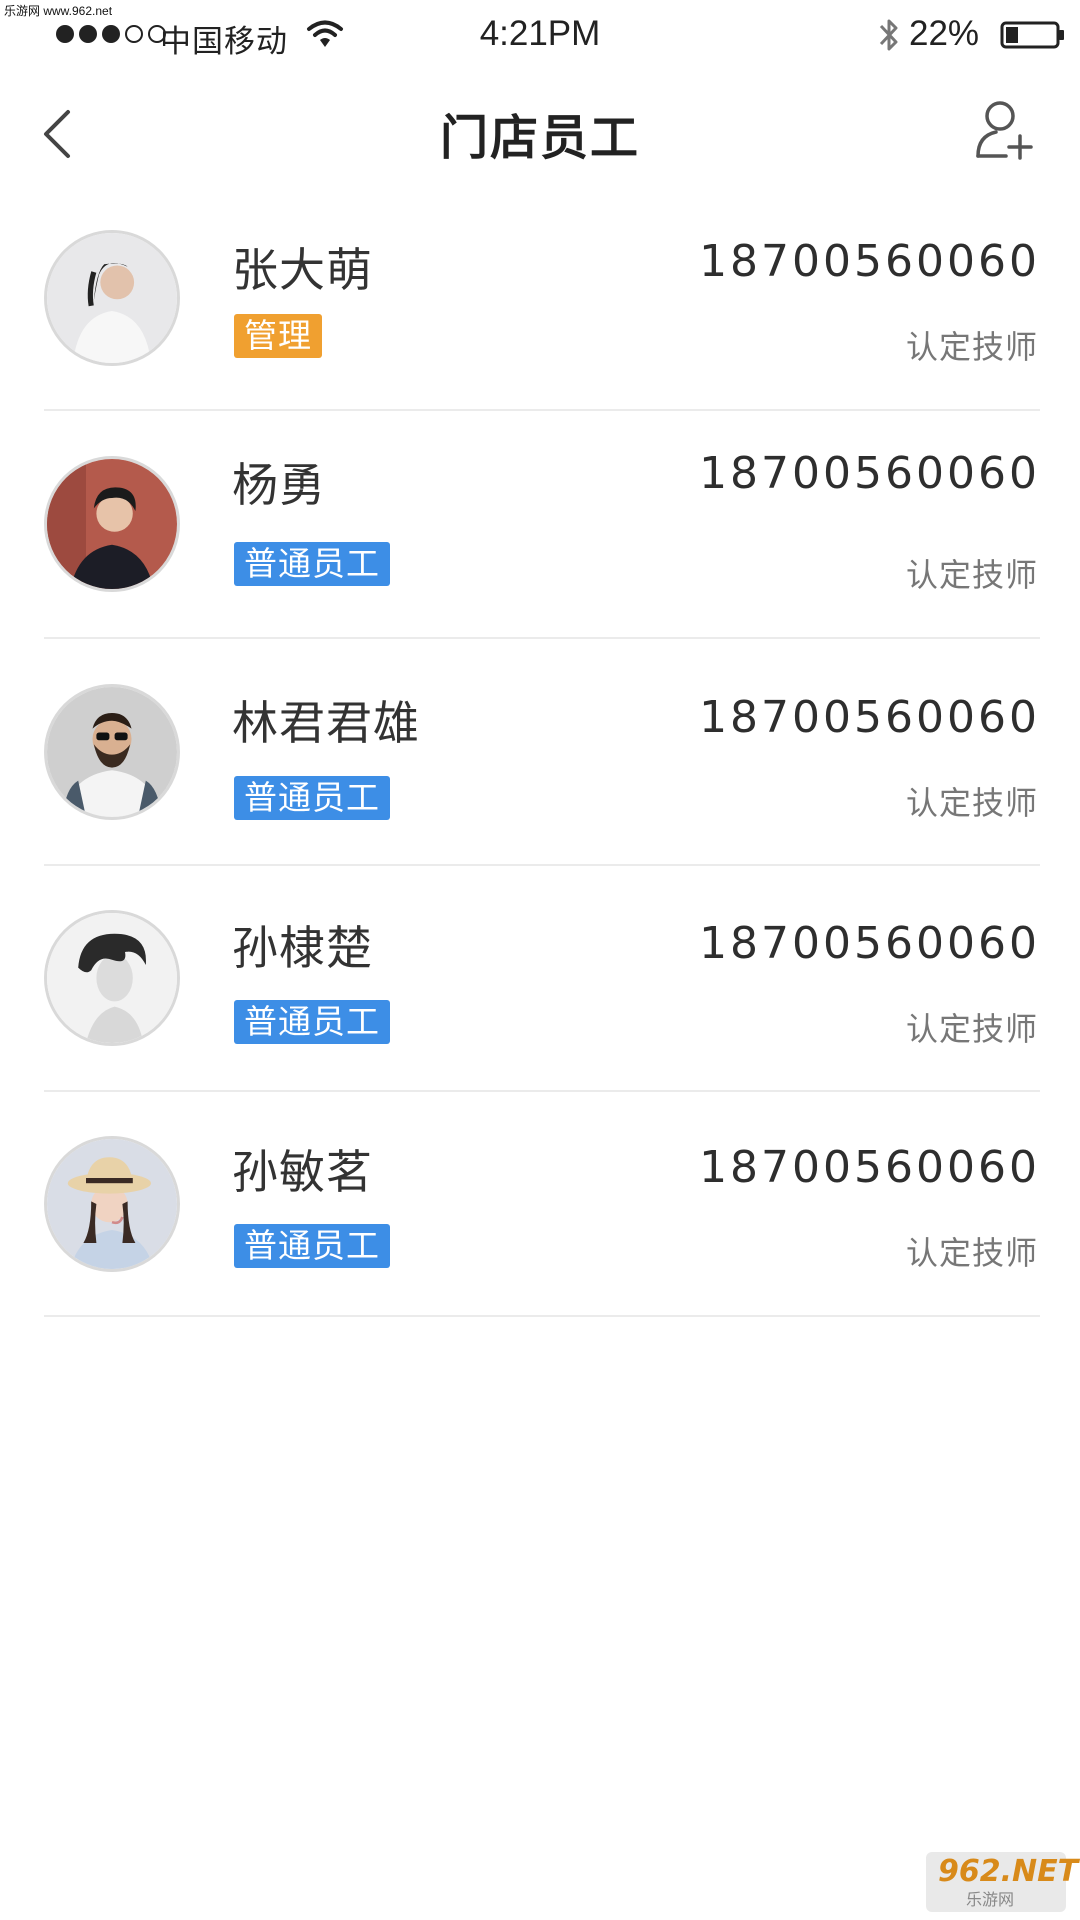  I want to click on watermark-logo-text: 962.NET, so click(1008, 1871).